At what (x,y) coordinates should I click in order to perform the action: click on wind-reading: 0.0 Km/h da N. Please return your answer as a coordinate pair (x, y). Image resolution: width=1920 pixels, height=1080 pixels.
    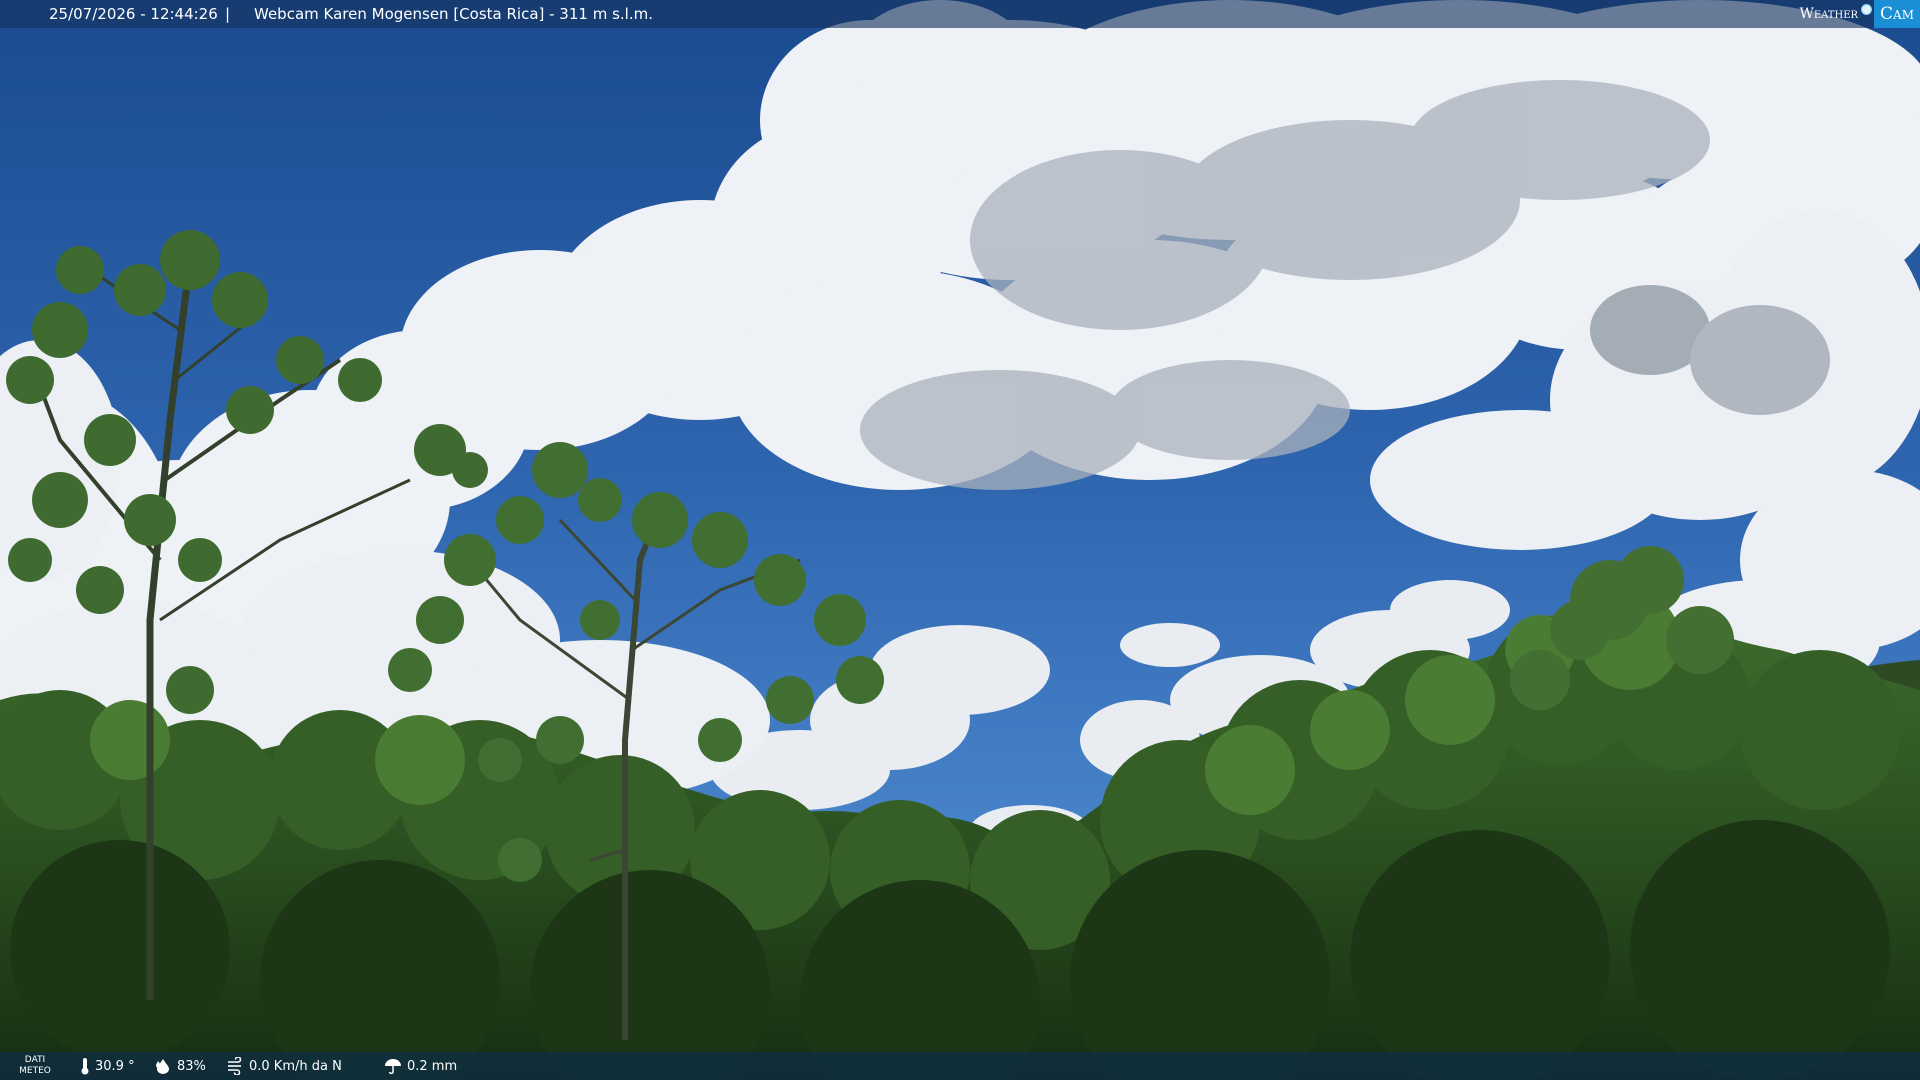
    Looking at the image, I should click on (284, 1066).